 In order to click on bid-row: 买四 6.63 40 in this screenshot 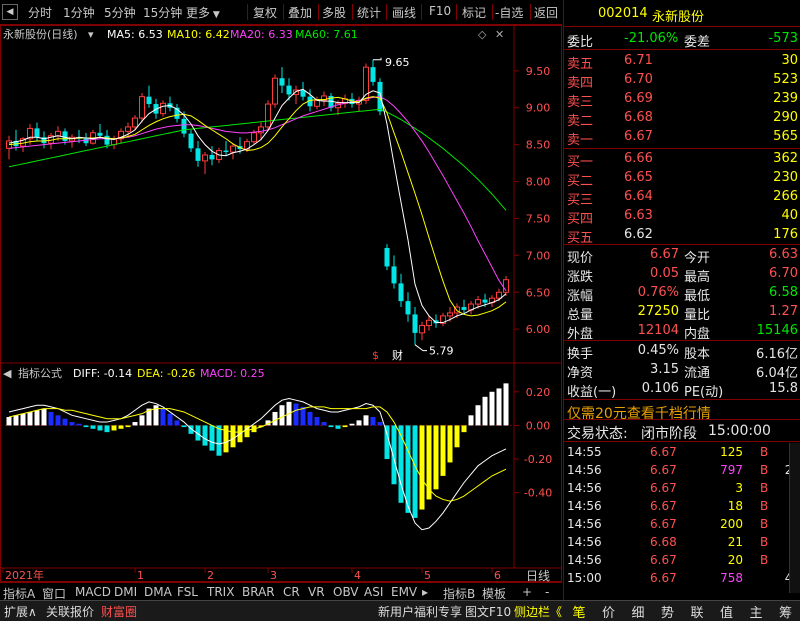, I will do `click(682, 216)`.